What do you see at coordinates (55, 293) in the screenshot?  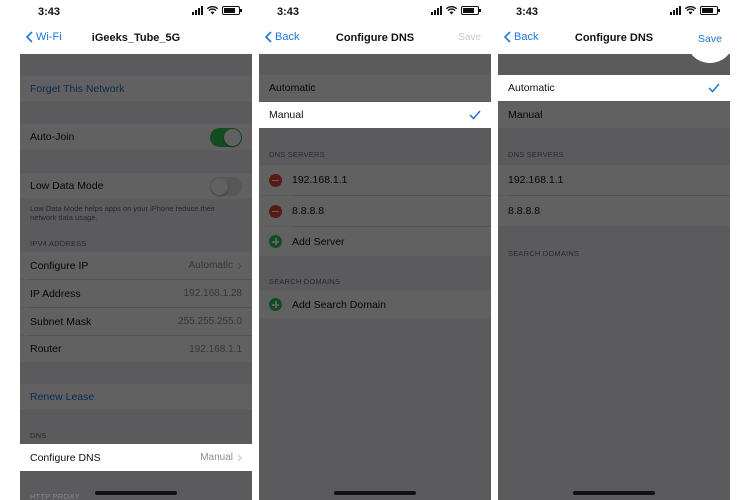 I see `ip-address-label: IP Address` at bounding box center [55, 293].